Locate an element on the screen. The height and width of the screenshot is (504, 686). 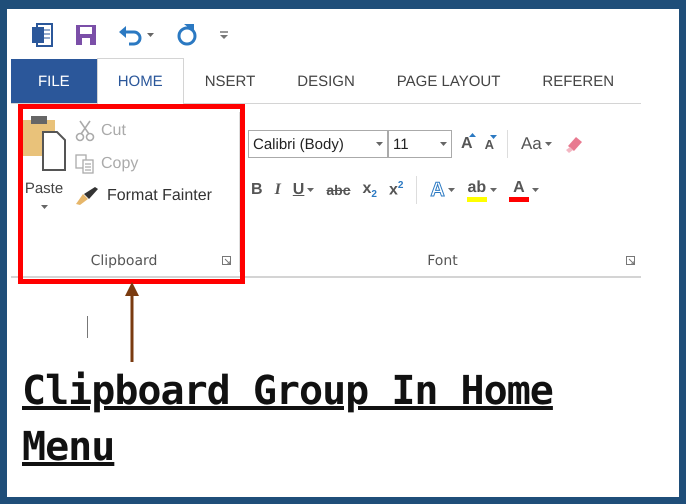
grow-font-label: A is located at coordinates (467, 144).